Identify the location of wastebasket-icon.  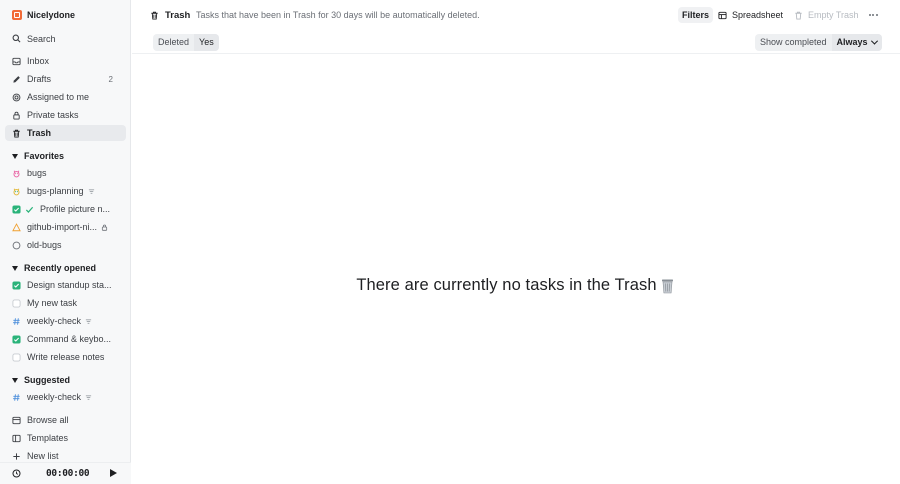
(667, 286).